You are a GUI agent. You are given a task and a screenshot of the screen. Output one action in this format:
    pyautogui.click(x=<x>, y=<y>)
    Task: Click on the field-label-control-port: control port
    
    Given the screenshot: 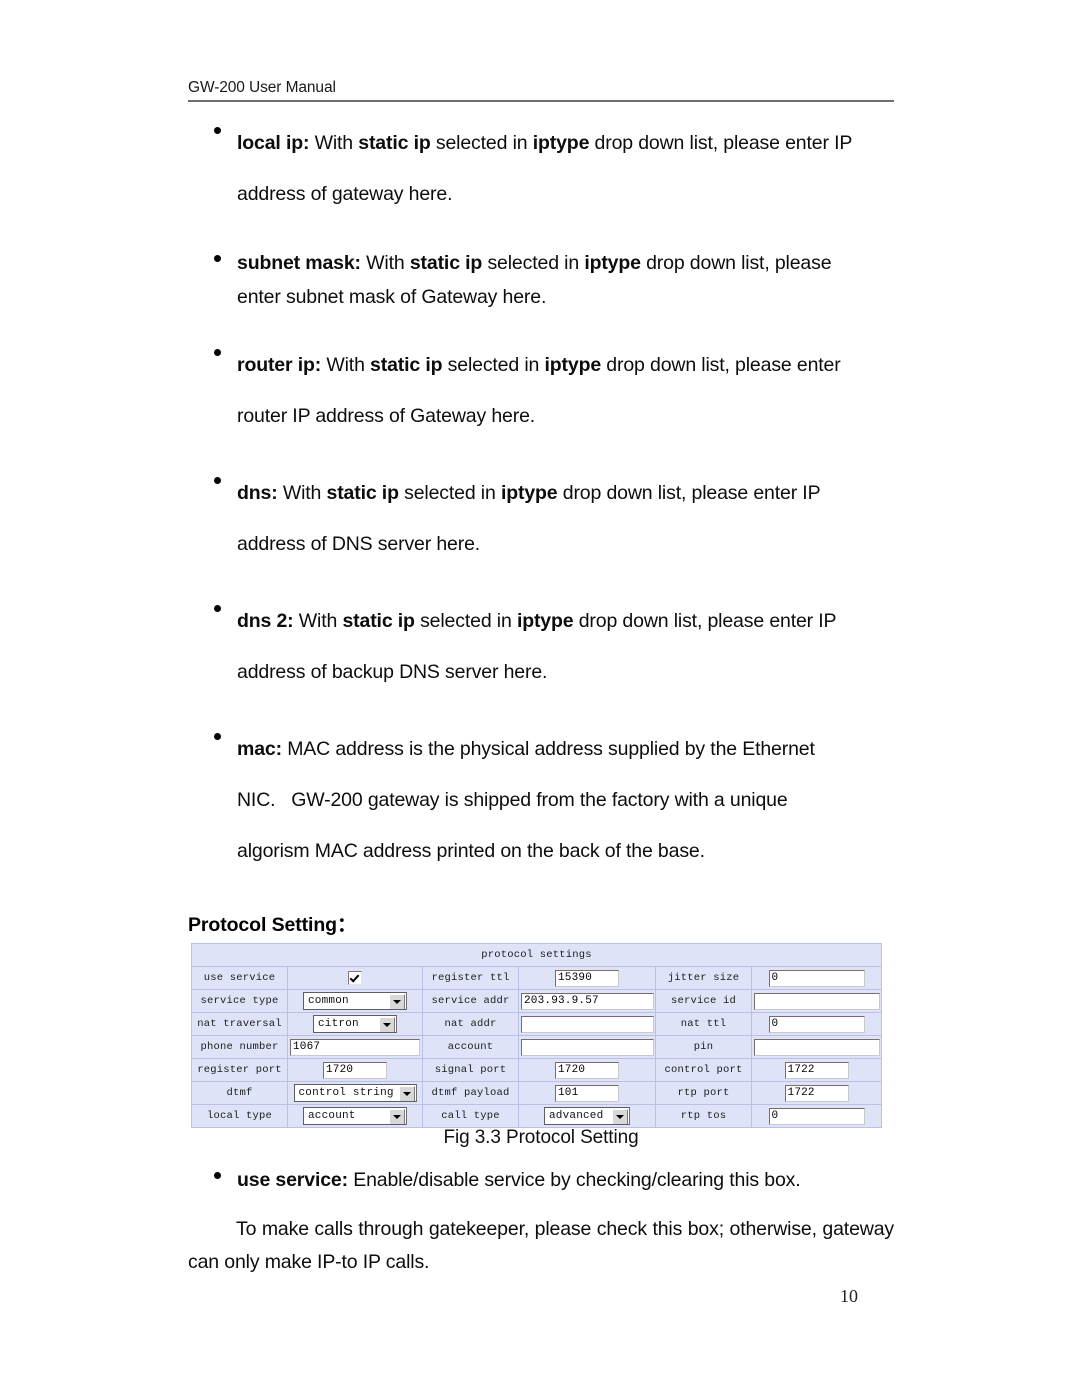 What is the action you would take?
    pyautogui.click(x=703, y=1070)
    